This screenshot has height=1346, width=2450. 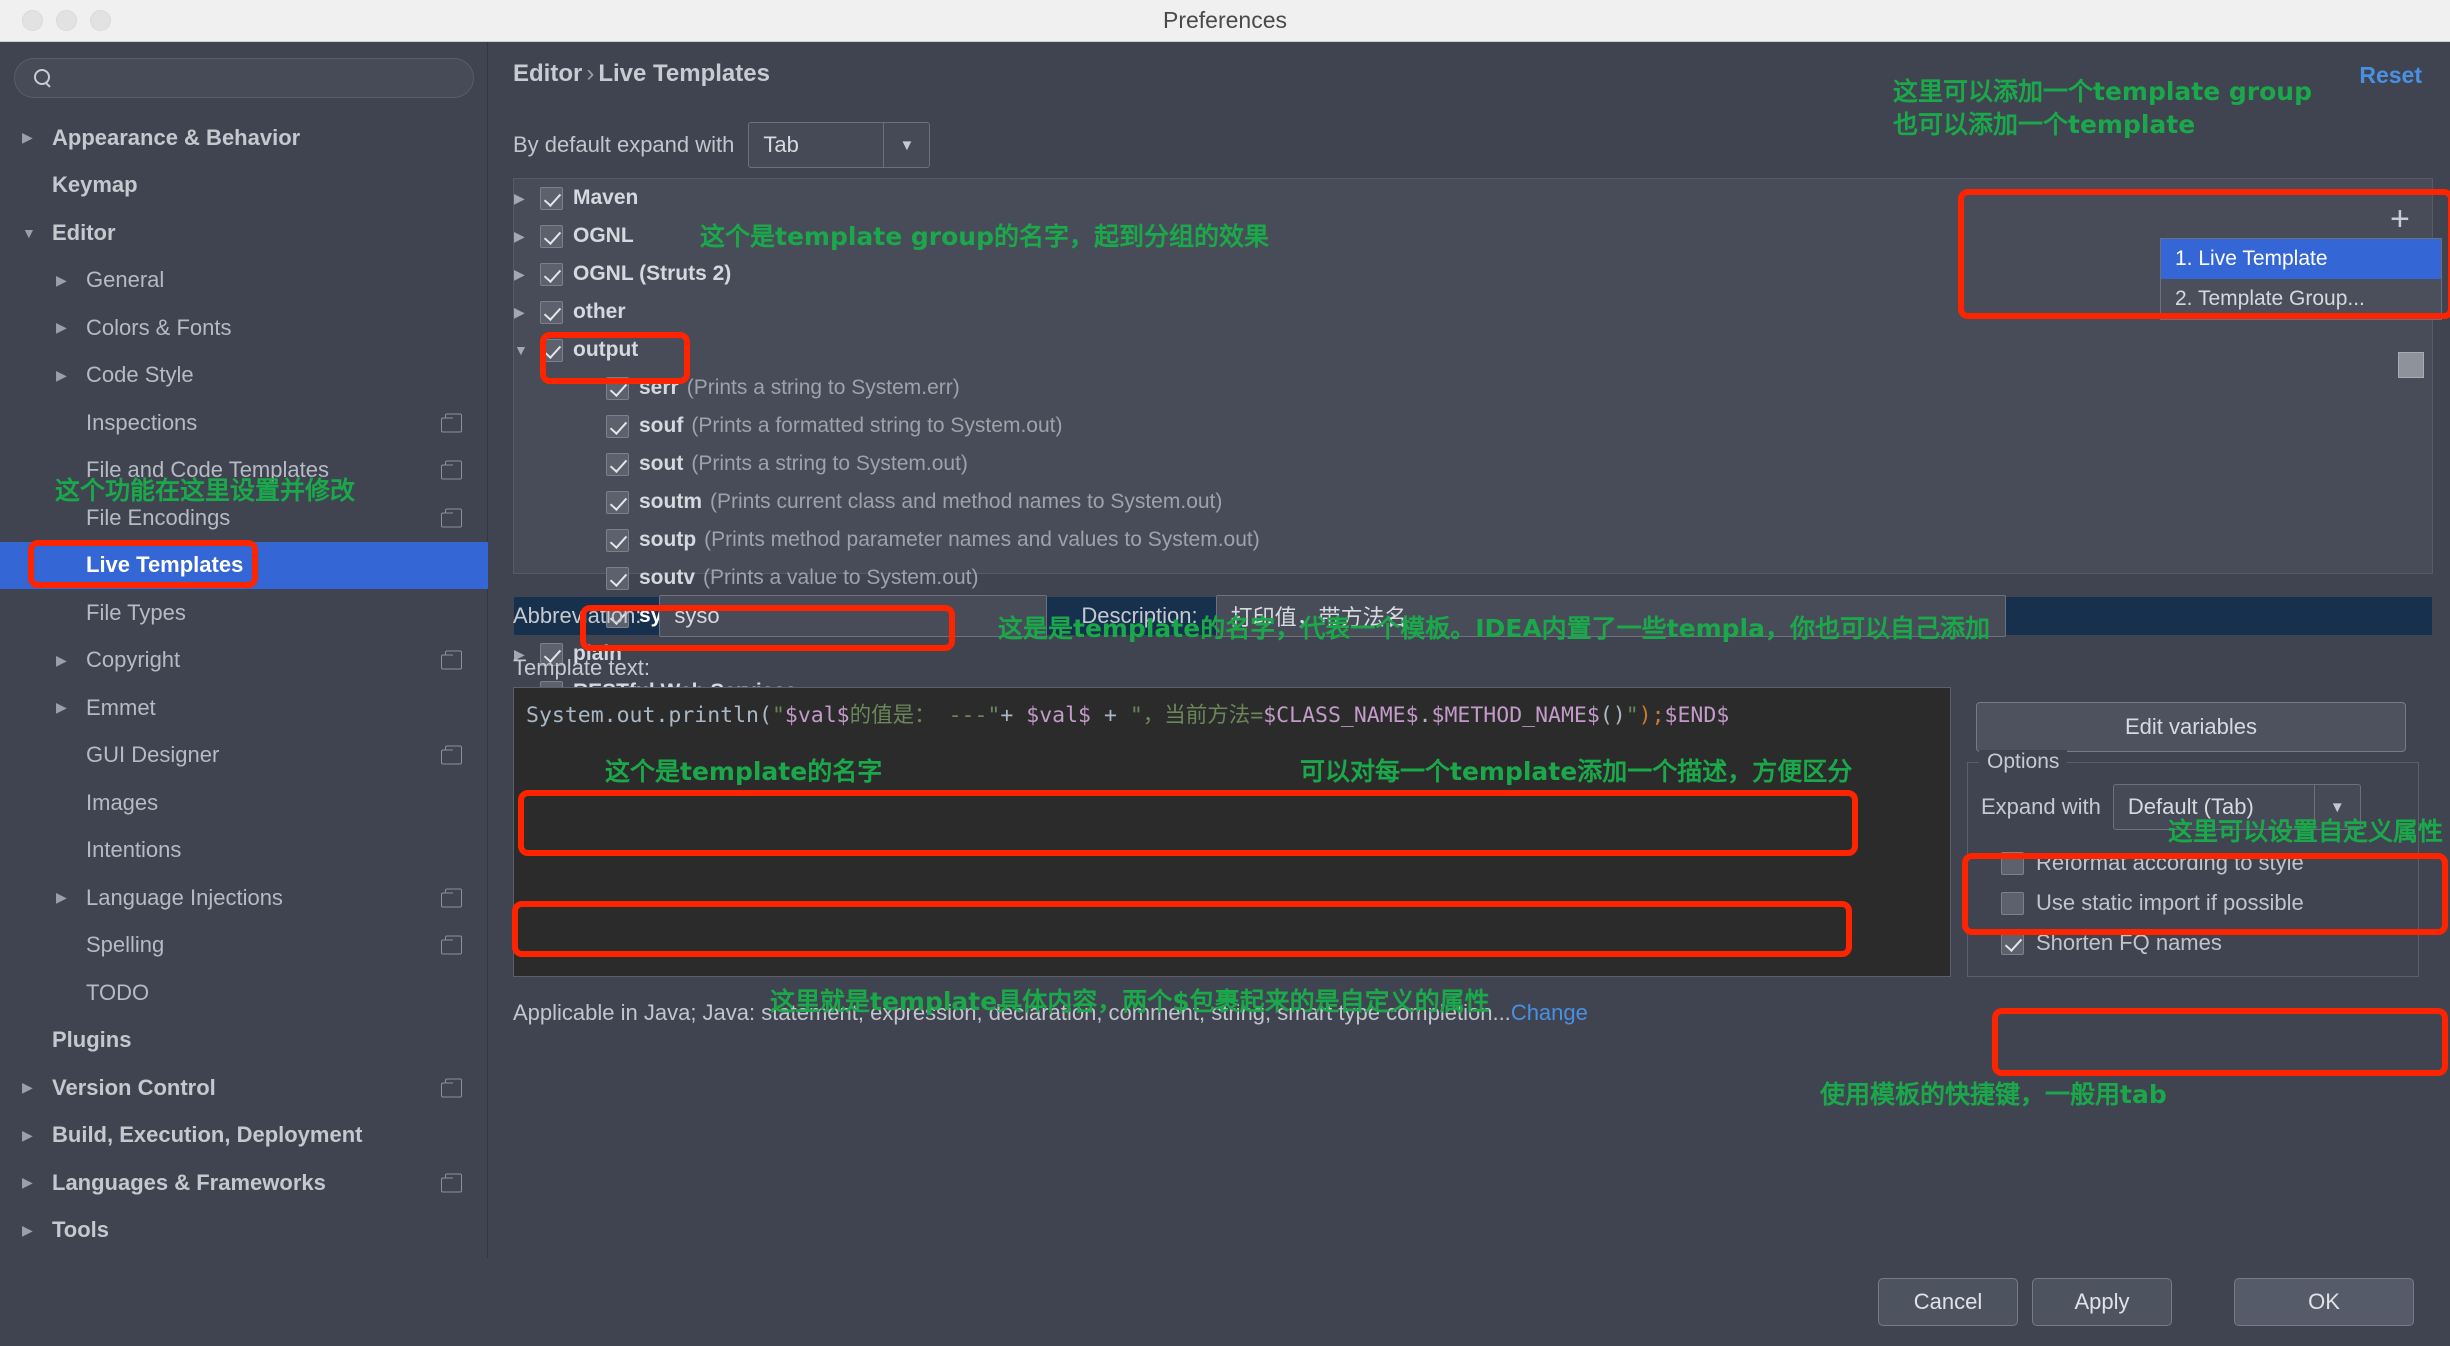 I want to click on annotation-text: 使用模板的快捷键，一般用tab, so click(x=1993, y=1094).